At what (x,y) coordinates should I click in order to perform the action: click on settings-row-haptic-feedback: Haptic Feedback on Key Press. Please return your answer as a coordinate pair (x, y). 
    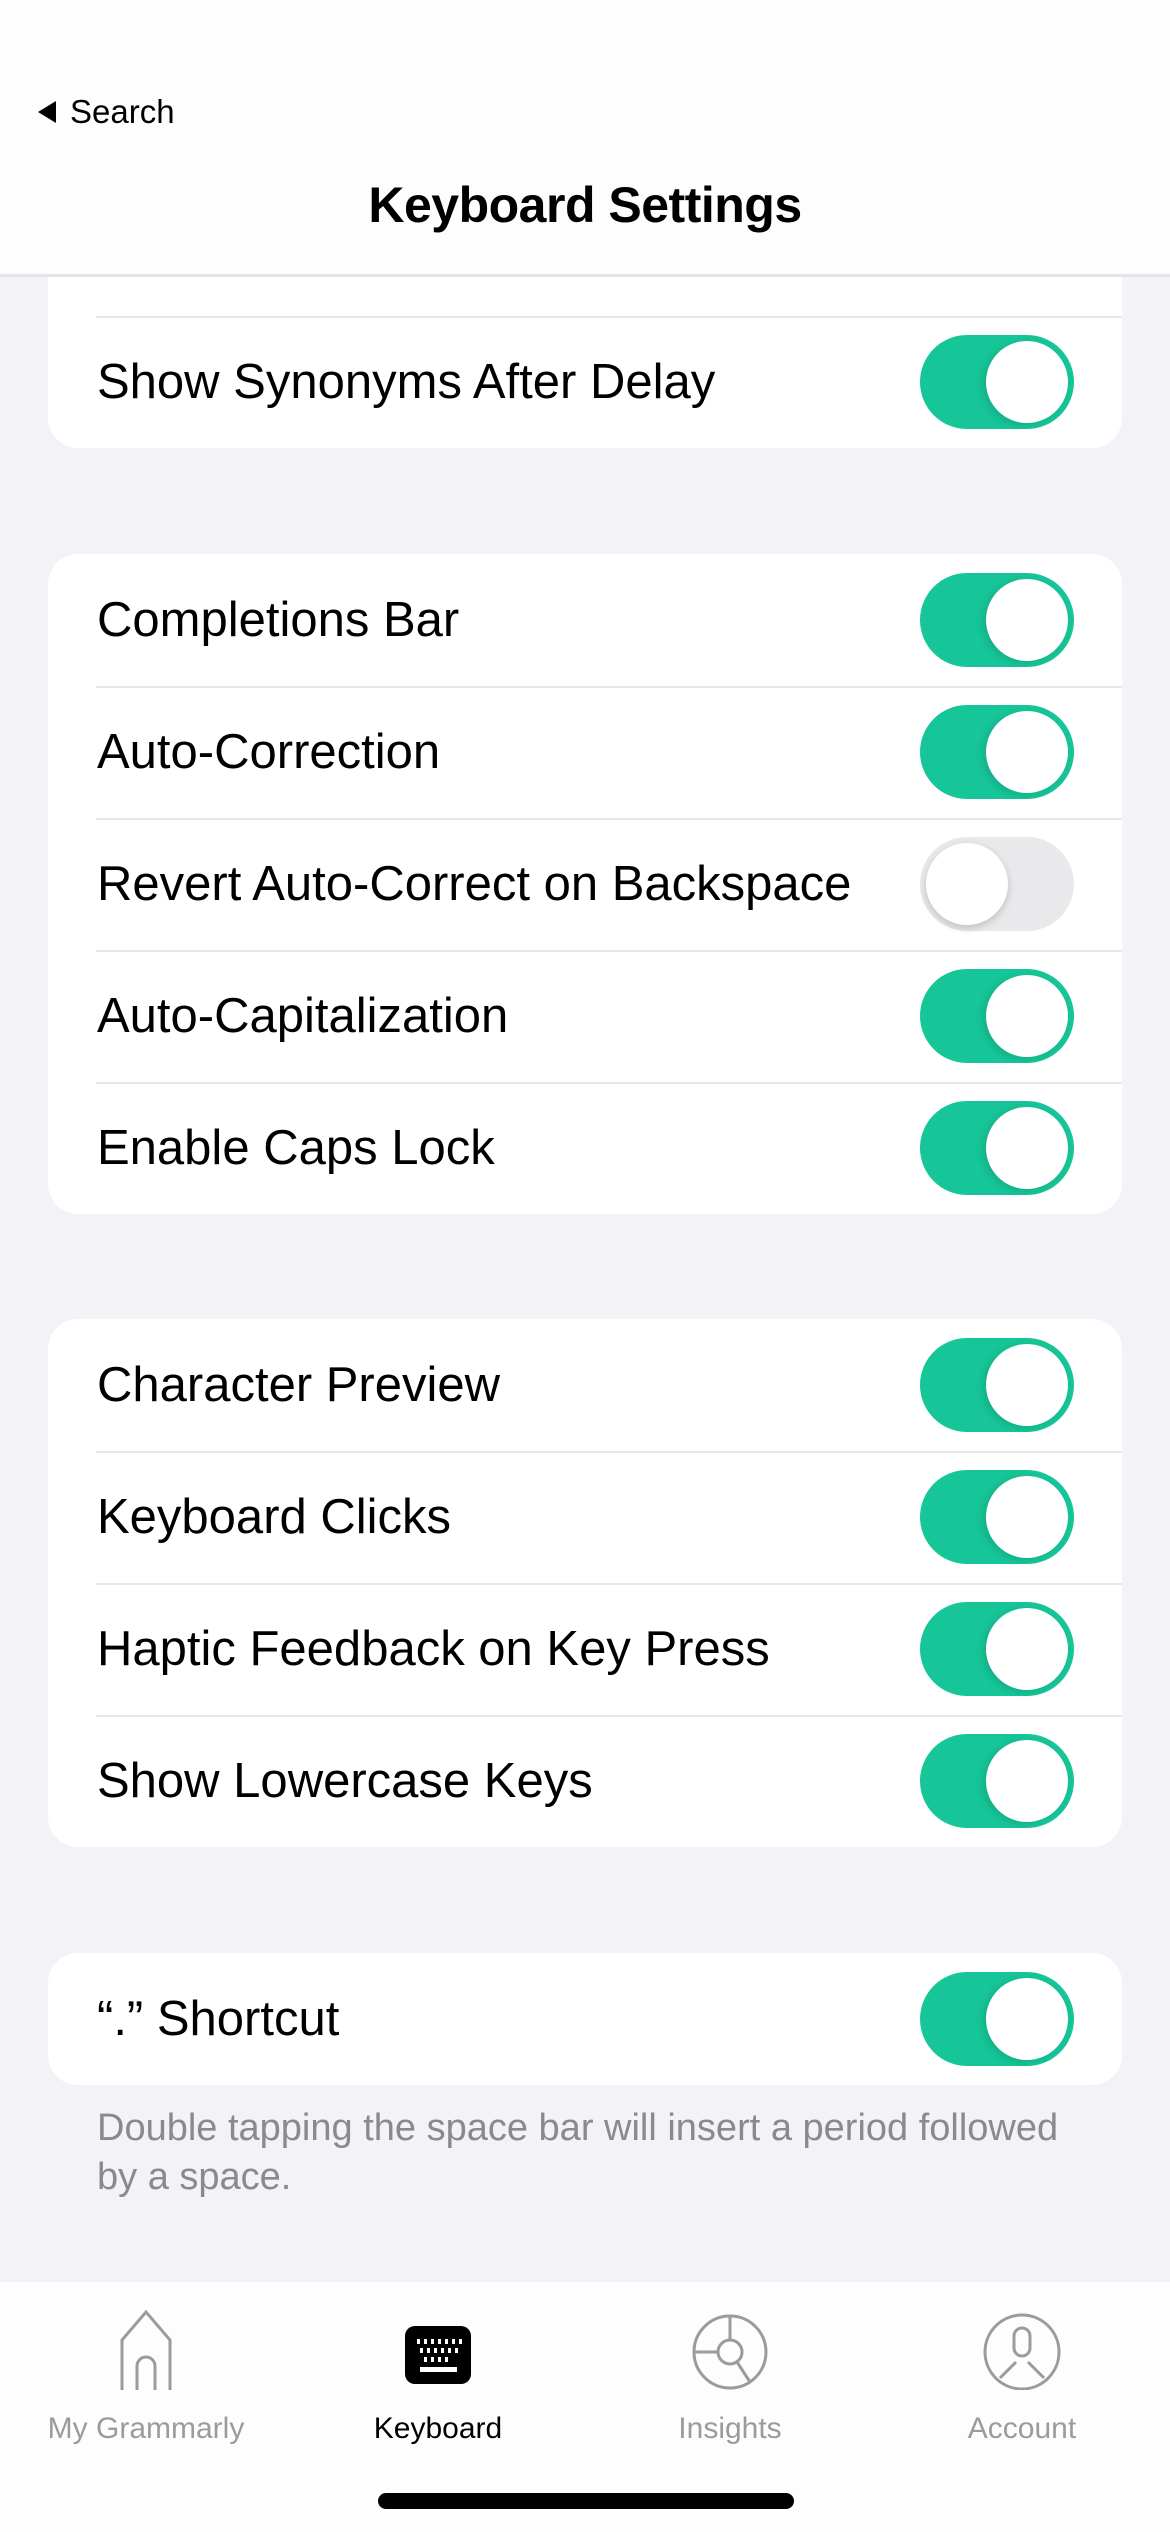
    Looking at the image, I should click on (585, 1649).